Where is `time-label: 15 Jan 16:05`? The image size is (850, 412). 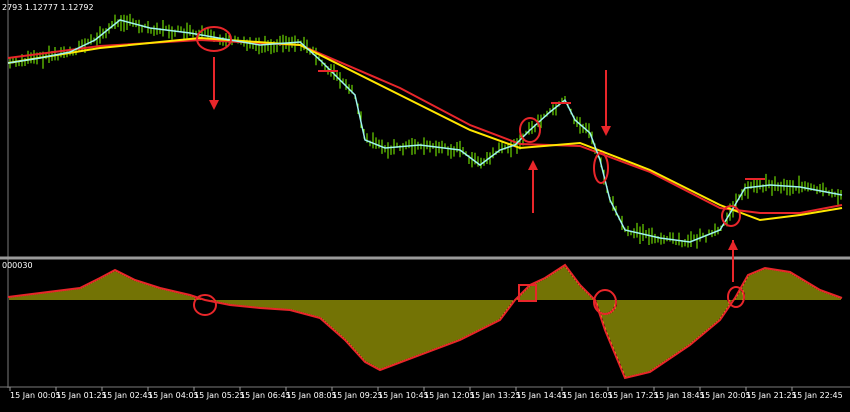
time-label: 15 Jan 16:05 is located at coordinates (587, 395).